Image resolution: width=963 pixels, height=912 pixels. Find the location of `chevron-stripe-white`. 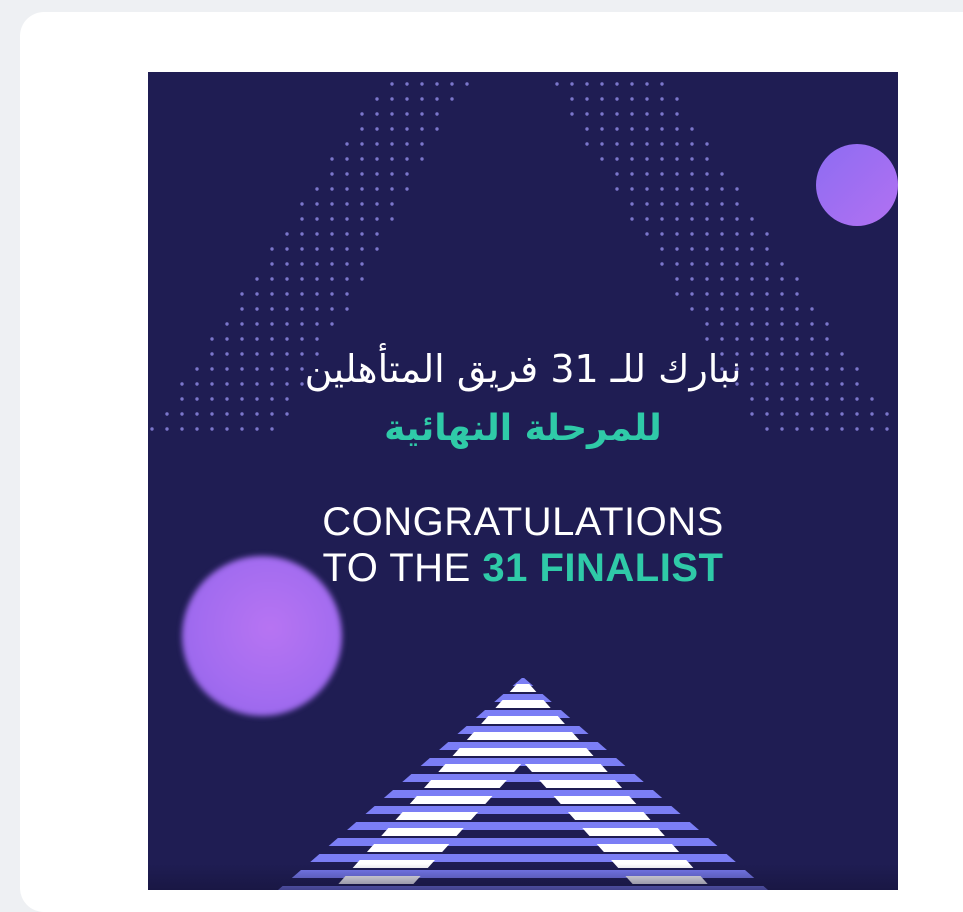

chevron-stripe-white is located at coordinates (523, 720).